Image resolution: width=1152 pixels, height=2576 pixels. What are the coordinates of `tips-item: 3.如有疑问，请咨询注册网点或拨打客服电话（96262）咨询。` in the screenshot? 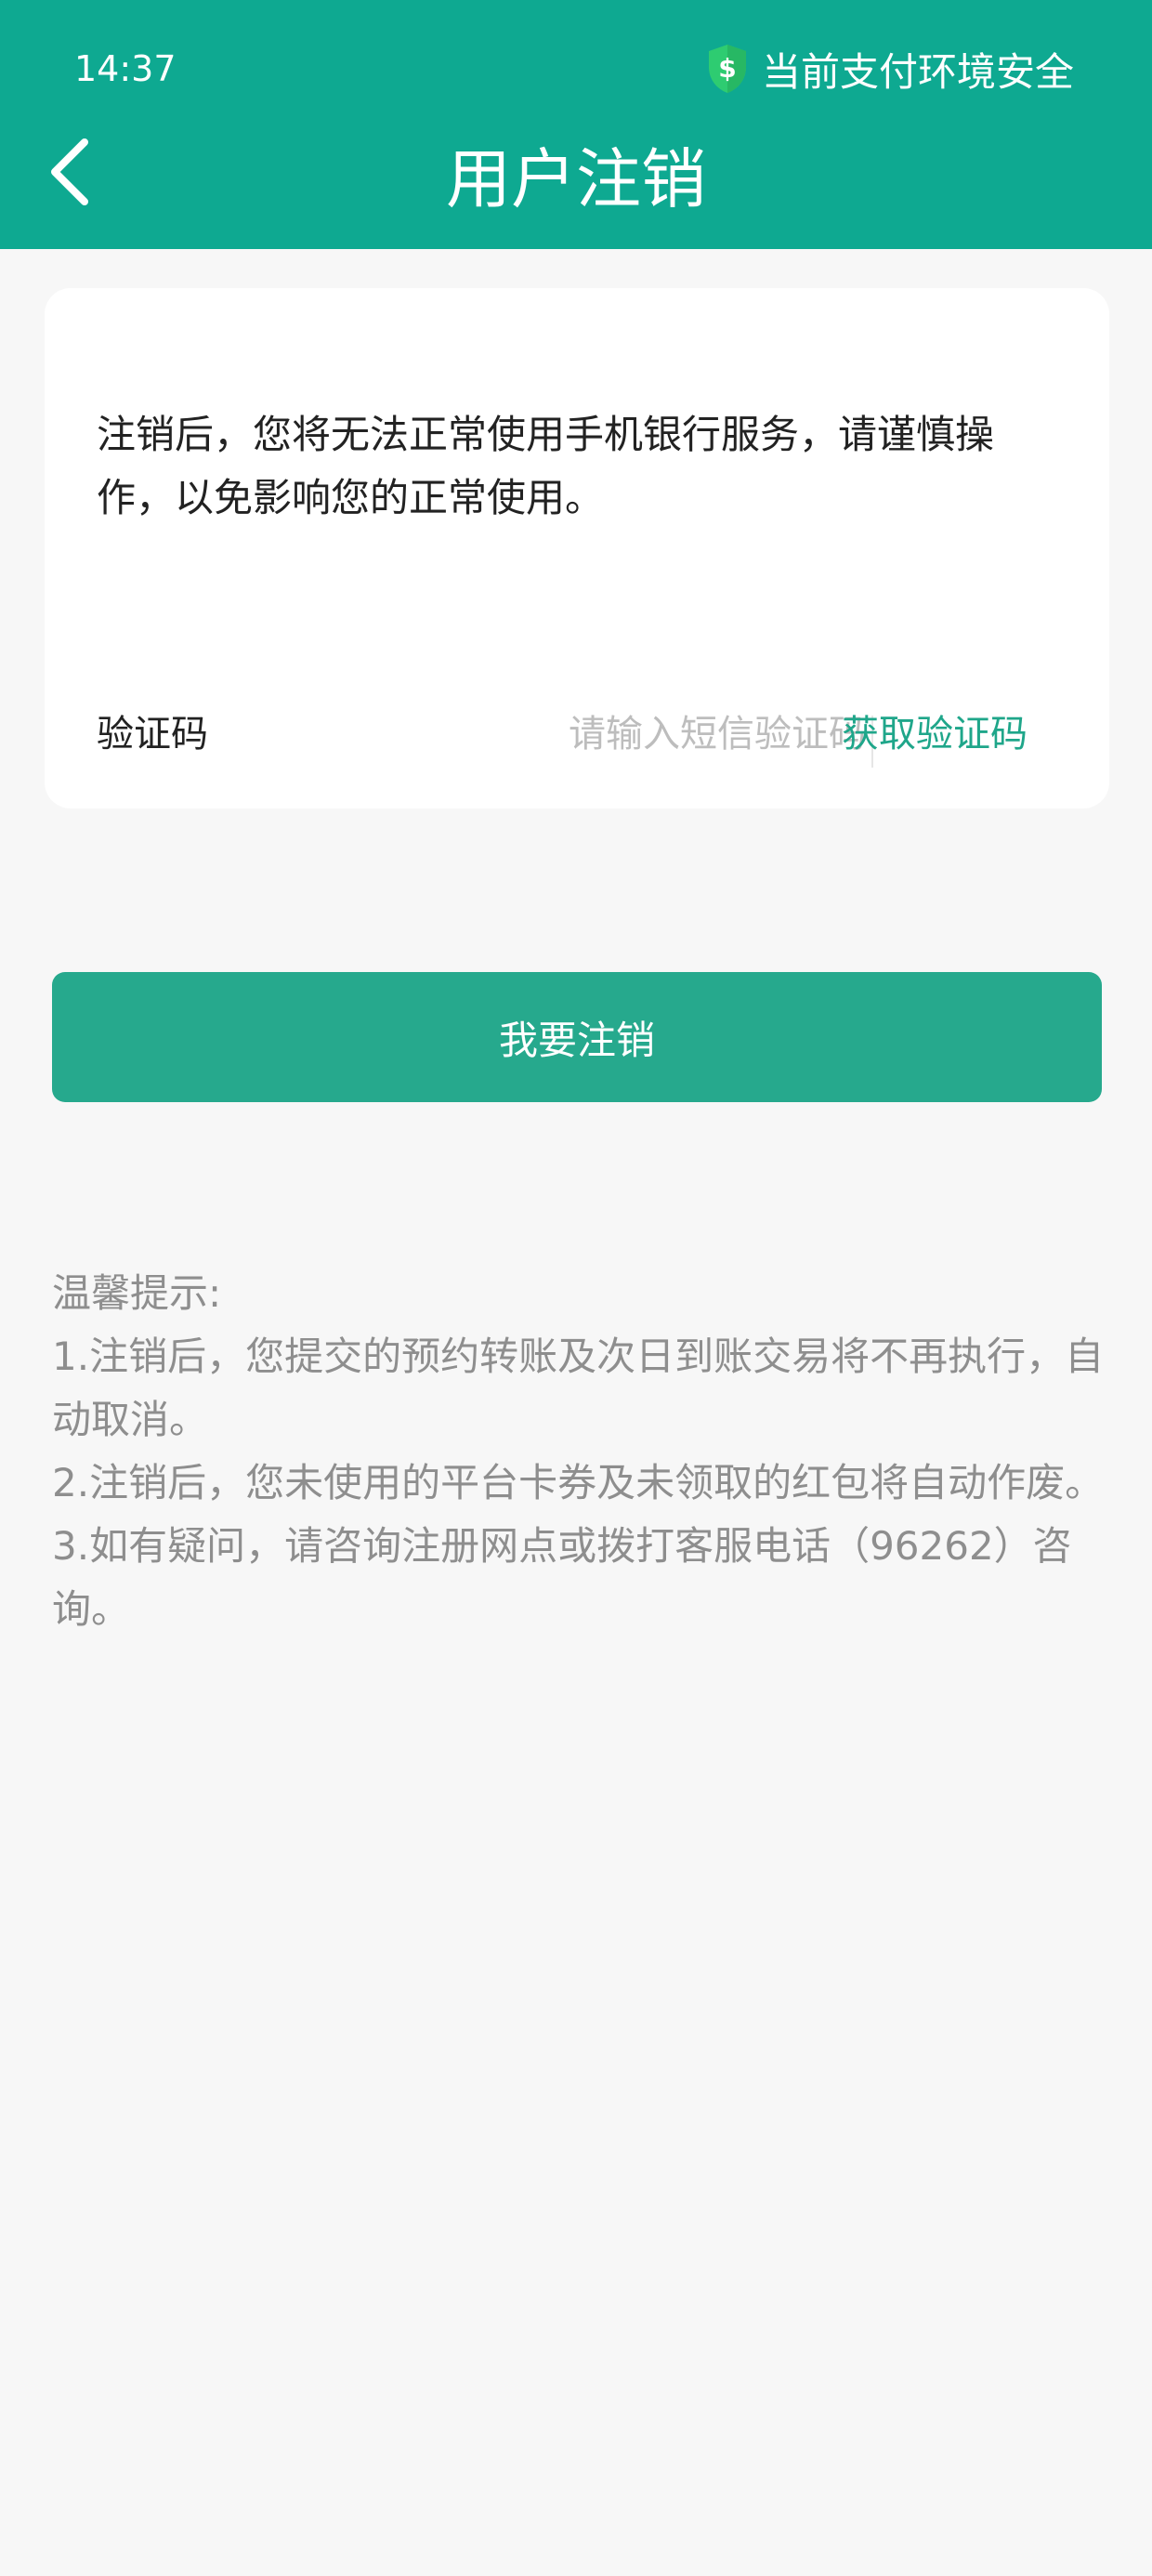 It's located at (562, 1577).